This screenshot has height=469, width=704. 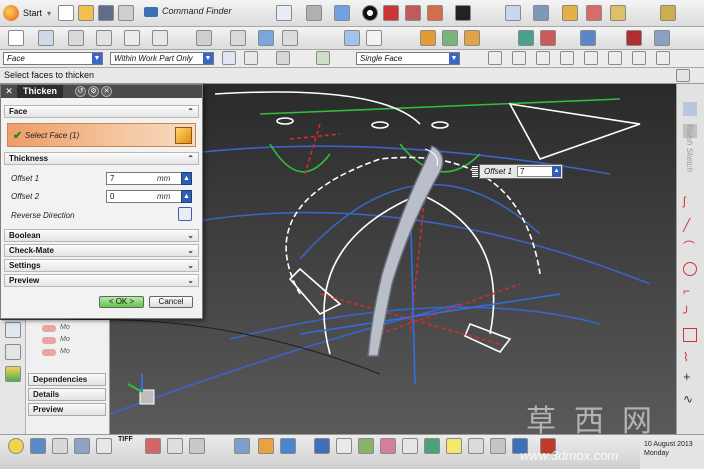 What do you see at coordinates (38, 446) in the screenshot?
I see `tool-icon` at bounding box center [38, 446].